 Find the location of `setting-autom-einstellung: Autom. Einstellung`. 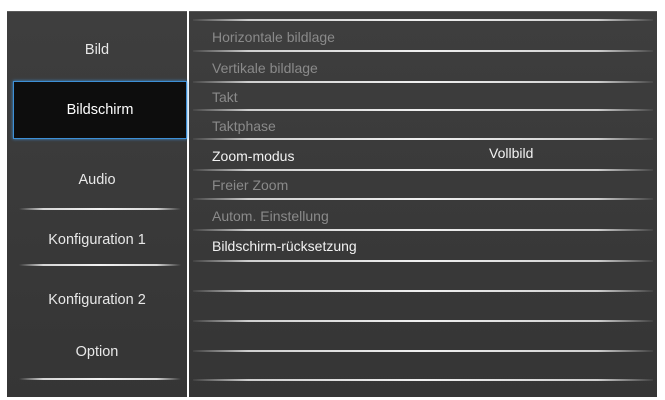

setting-autom-einstellung: Autom. Einstellung is located at coordinates (423, 217).